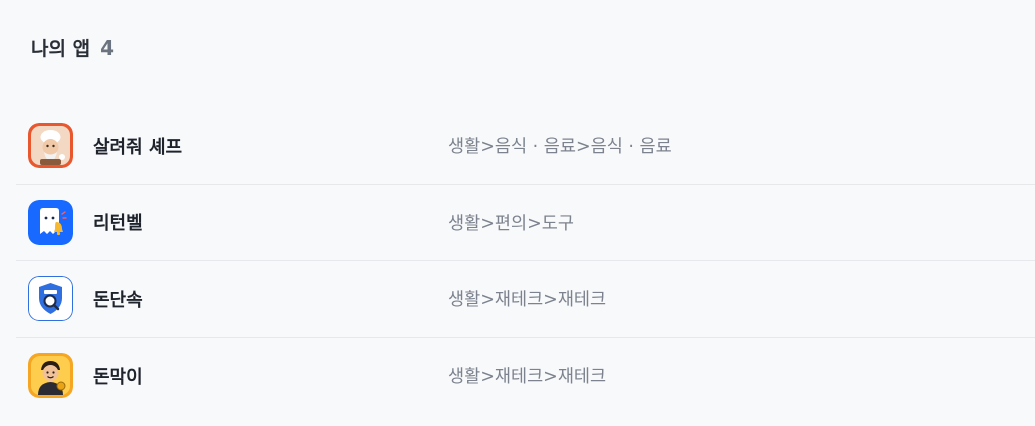 The width and height of the screenshot is (1035, 426). I want to click on app-name: 돈막이, so click(118, 376).